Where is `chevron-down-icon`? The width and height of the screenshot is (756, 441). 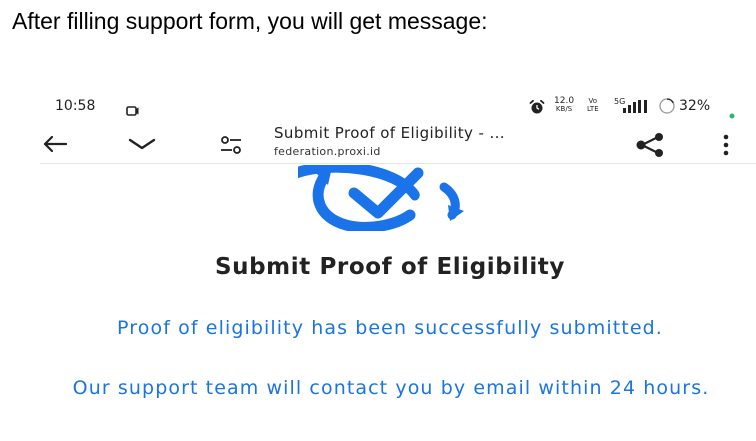
chevron-down-icon is located at coordinates (142, 144).